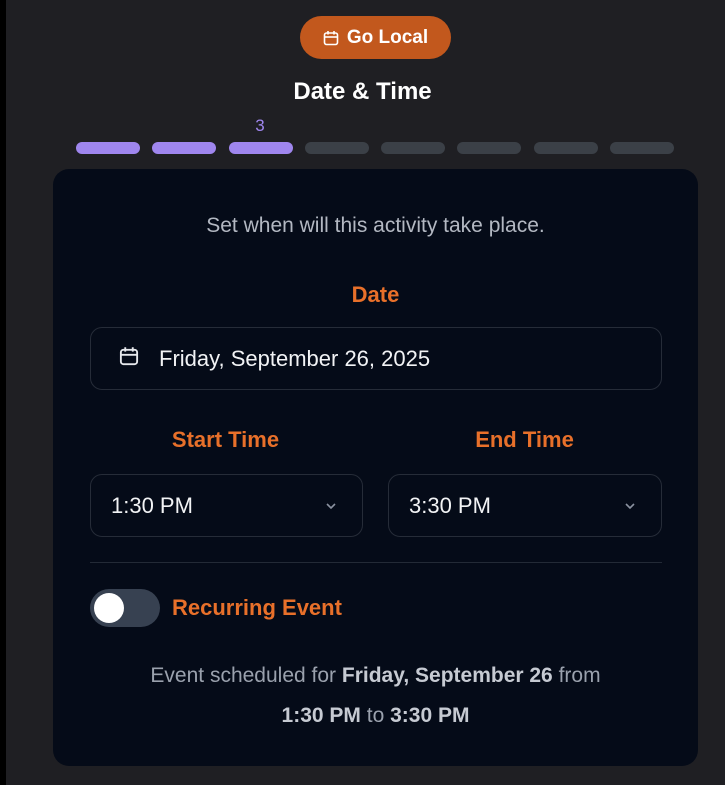 This screenshot has height=785, width=725. What do you see at coordinates (375, 294) in the screenshot?
I see `date-label: Date` at bounding box center [375, 294].